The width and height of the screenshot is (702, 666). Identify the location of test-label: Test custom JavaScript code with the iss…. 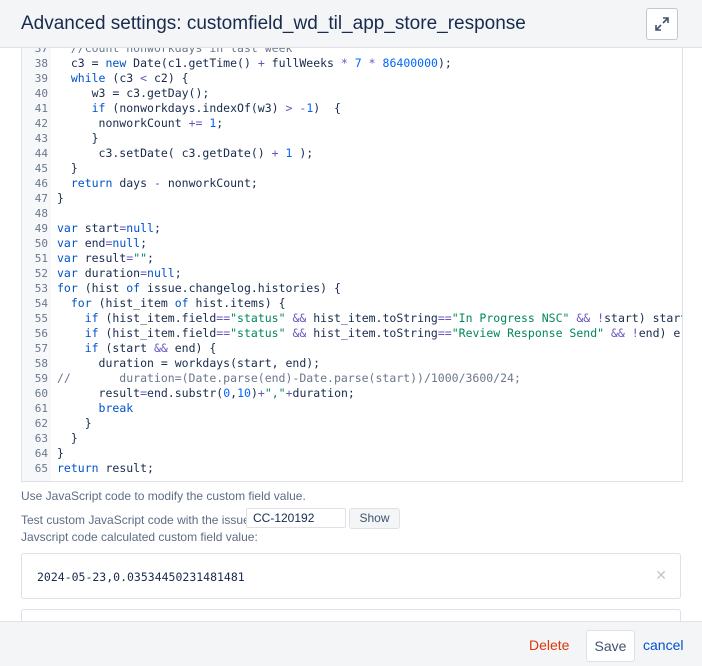
(135, 520).